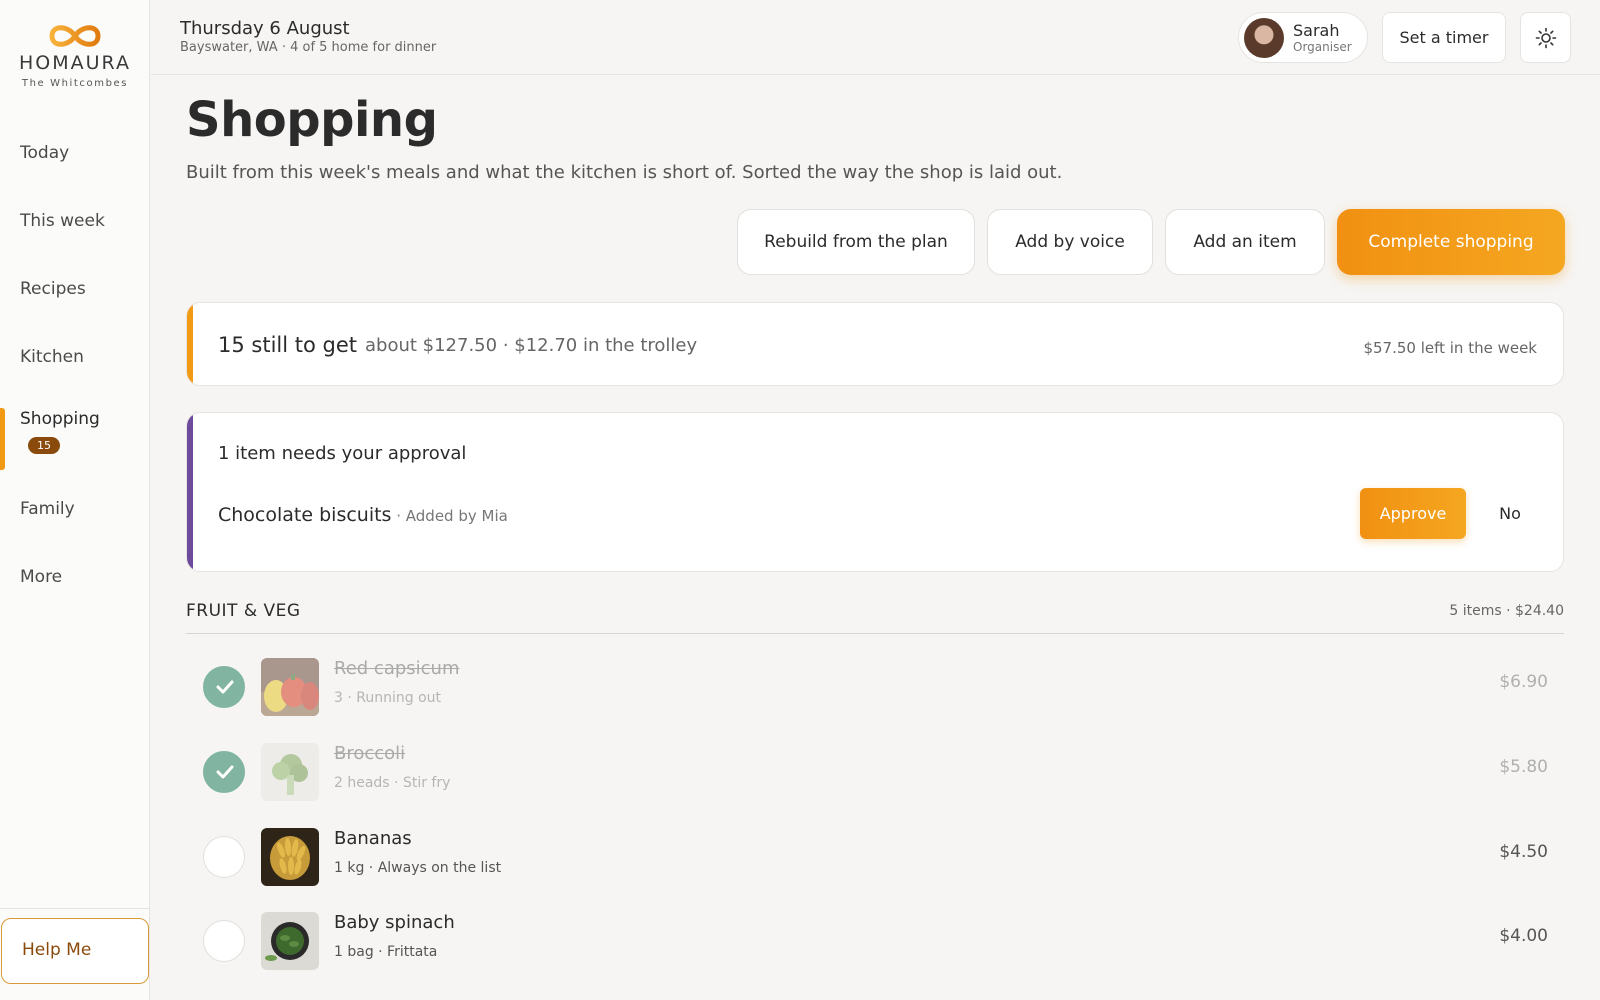 Image resolution: width=1600 pixels, height=1000 pixels. I want to click on sidebar-item-shopping: Shopping 15, so click(75, 431).